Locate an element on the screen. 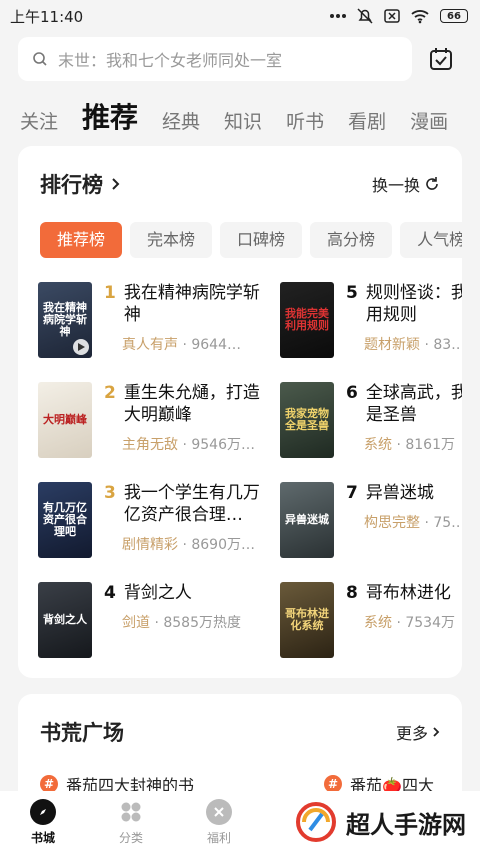 The width and height of the screenshot is (480, 853). book-title: 我在精神病院学斩神 is located at coordinates (191, 304).